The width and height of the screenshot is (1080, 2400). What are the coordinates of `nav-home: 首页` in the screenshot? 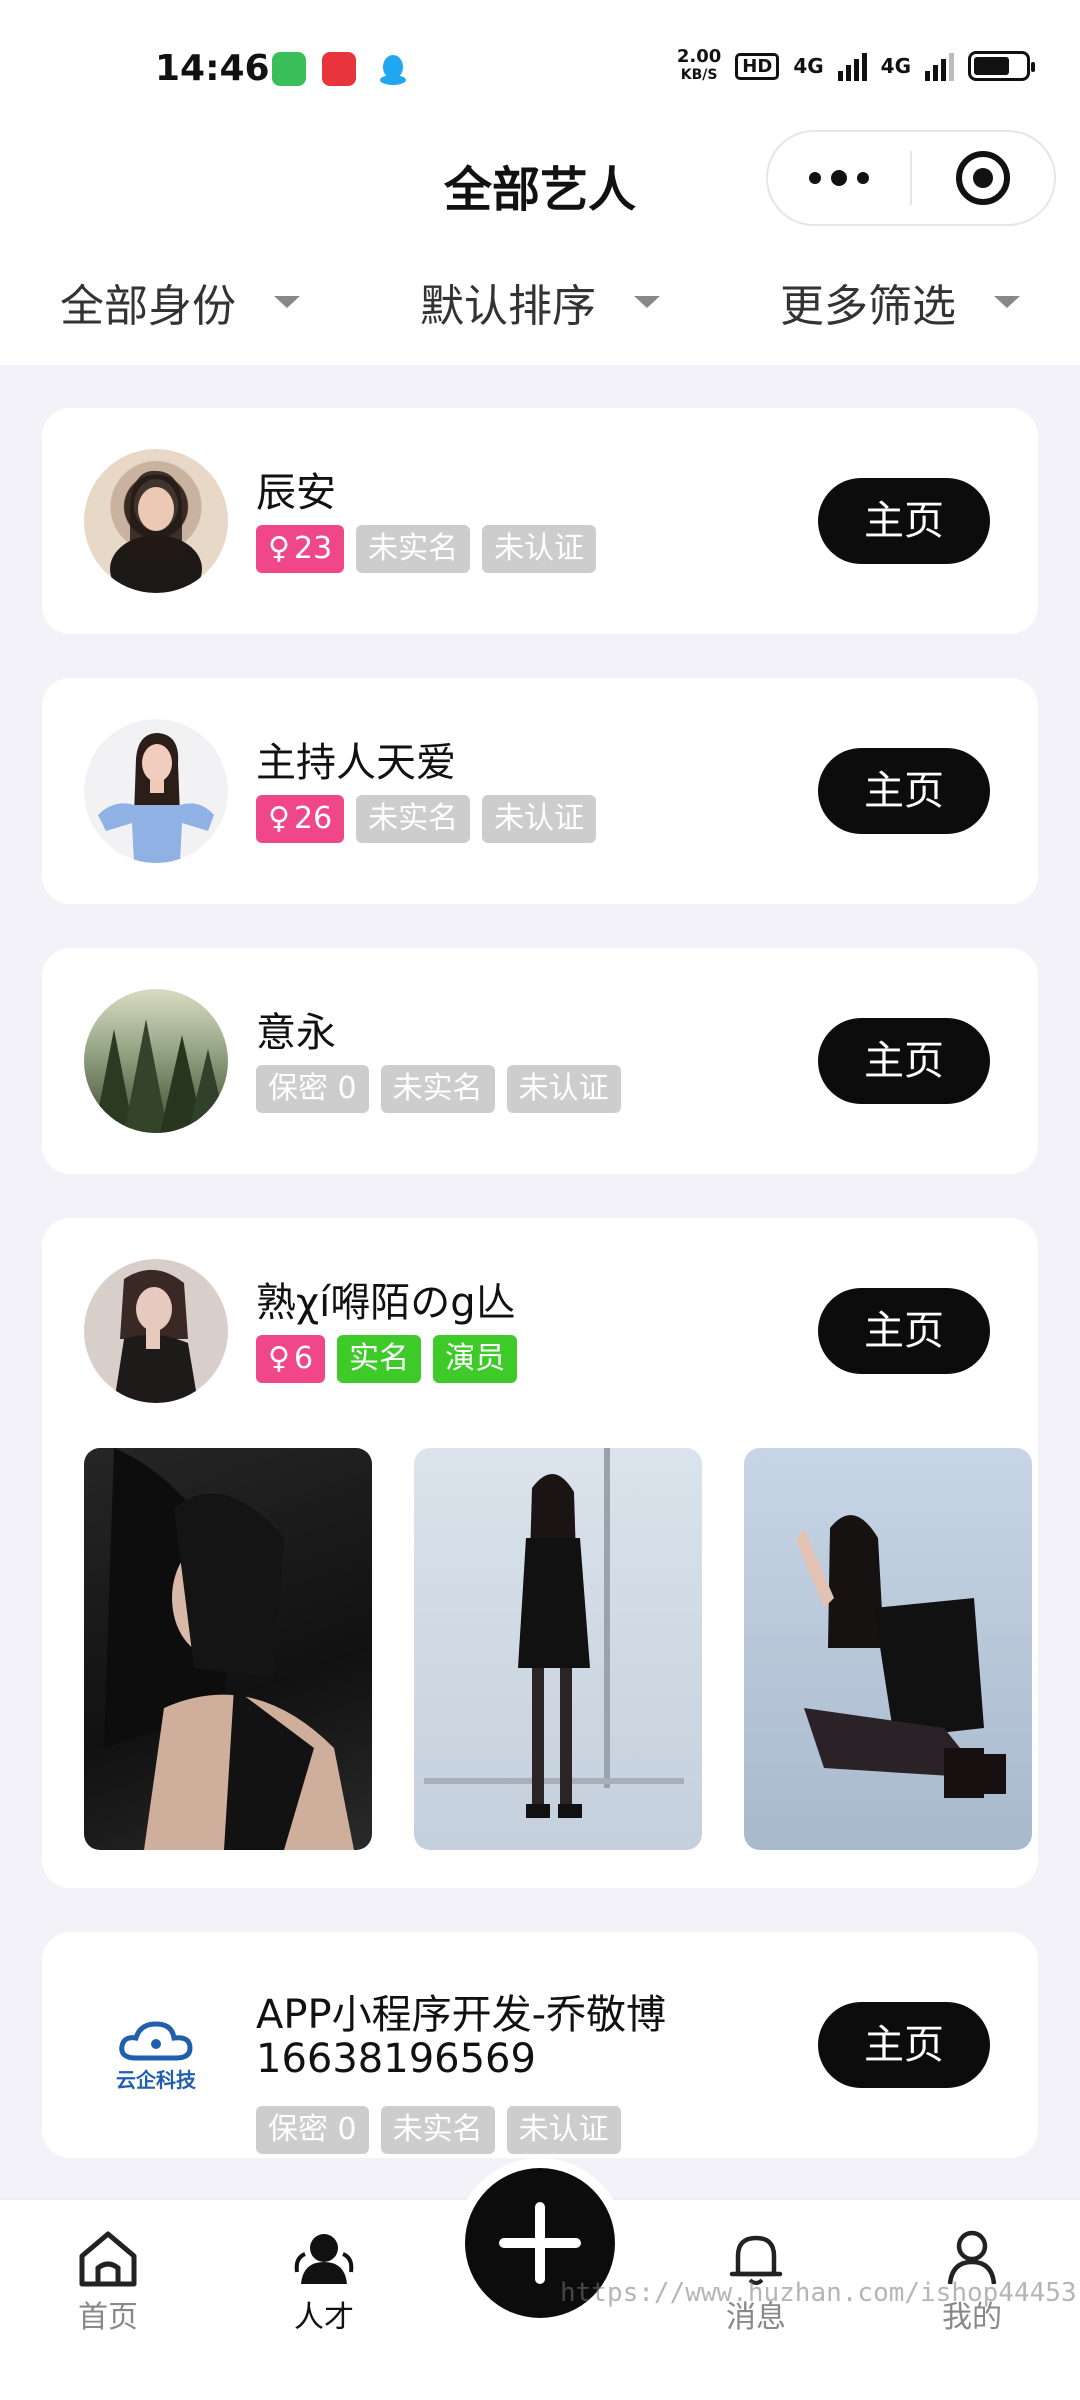 It's located at (108, 2282).